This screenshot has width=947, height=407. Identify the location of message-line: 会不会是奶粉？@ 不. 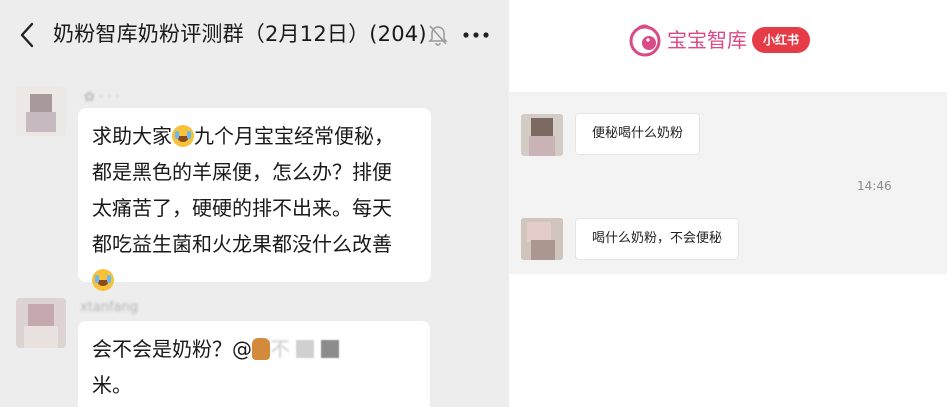
(254, 349).